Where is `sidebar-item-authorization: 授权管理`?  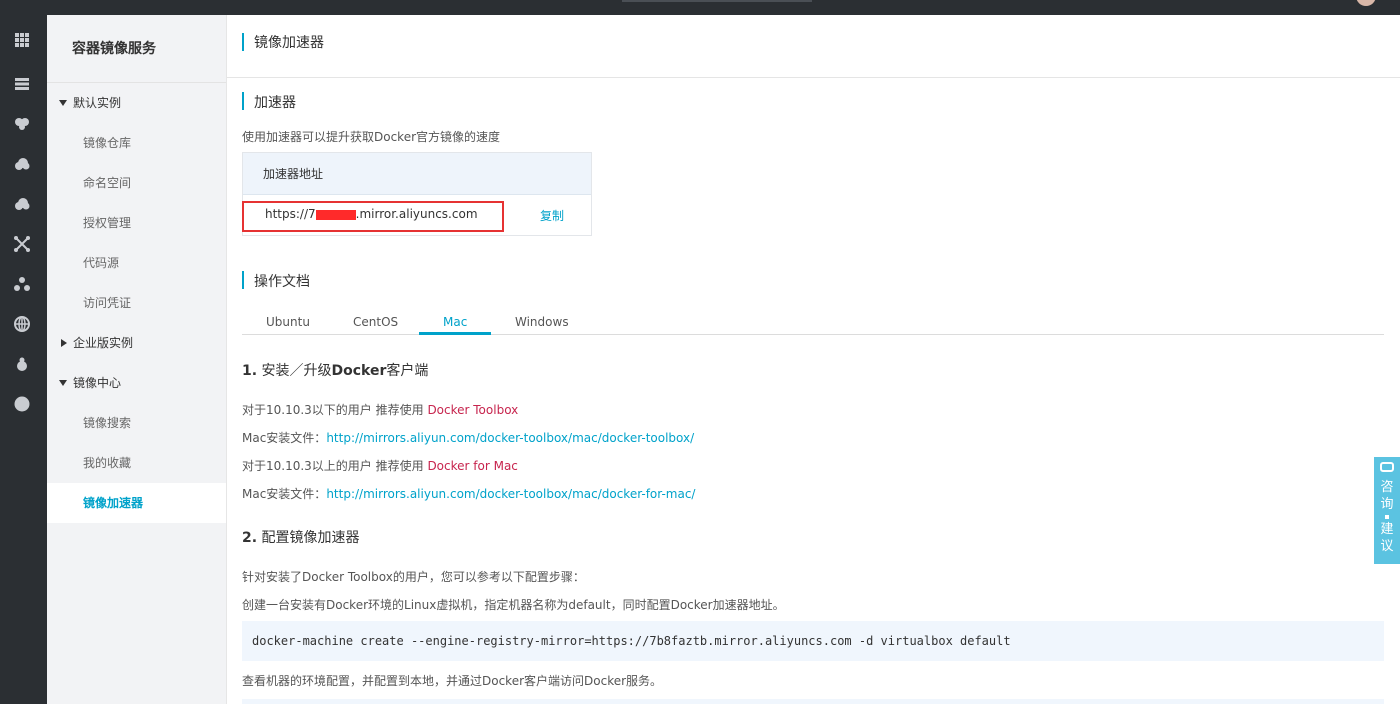
sidebar-item-authorization: 授权管理 is located at coordinates (136, 223).